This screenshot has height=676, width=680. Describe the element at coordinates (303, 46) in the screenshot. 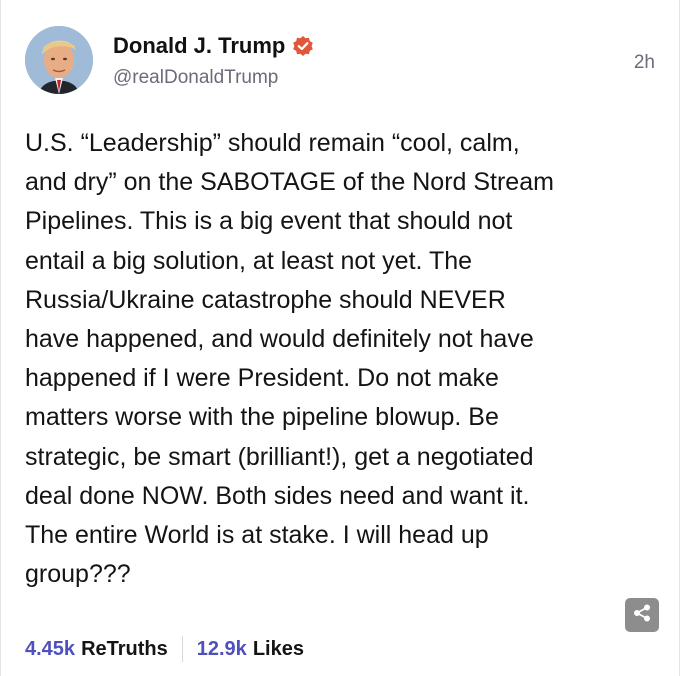

I see `verified-badge-icon` at that location.